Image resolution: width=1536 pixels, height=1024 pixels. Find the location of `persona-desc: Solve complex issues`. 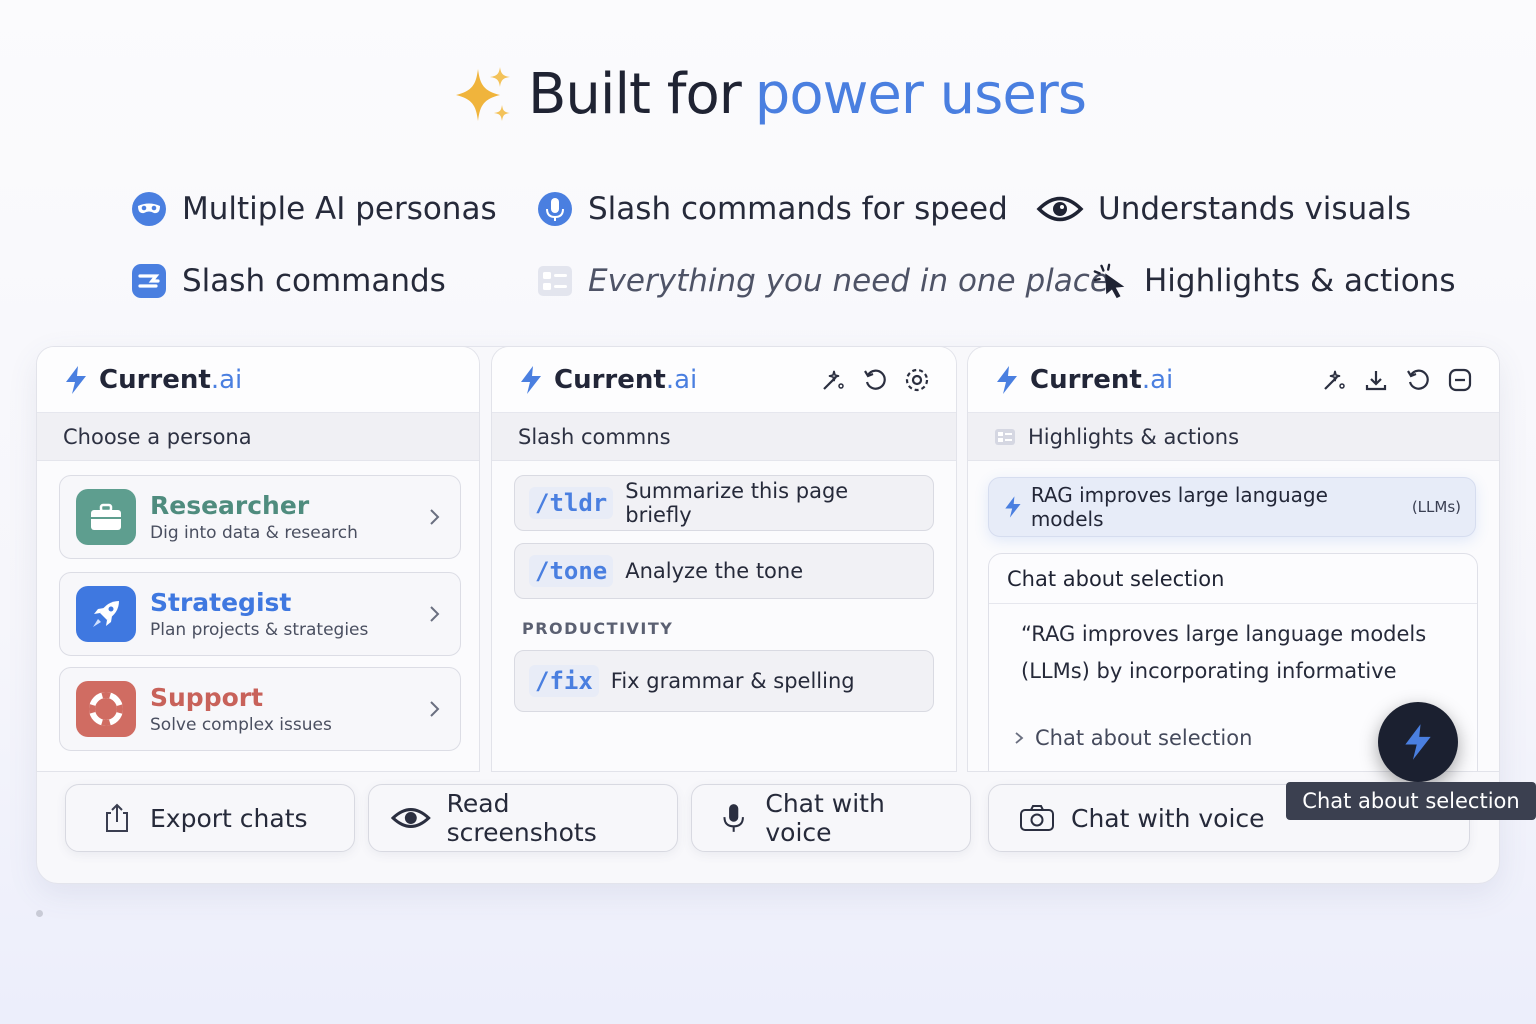

persona-desc: Solve complex issues is located at coordinates (241, 725).